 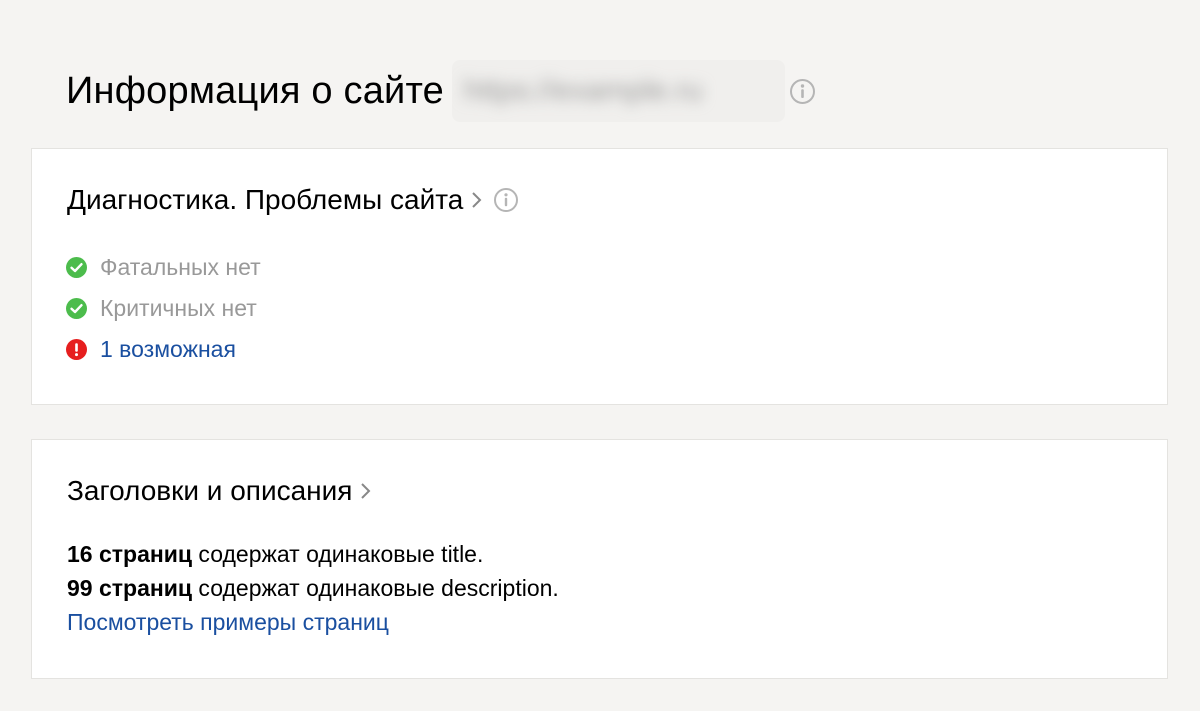 I want to click on possible-issues-link: 1 возможная, so click(x=168, y=349).